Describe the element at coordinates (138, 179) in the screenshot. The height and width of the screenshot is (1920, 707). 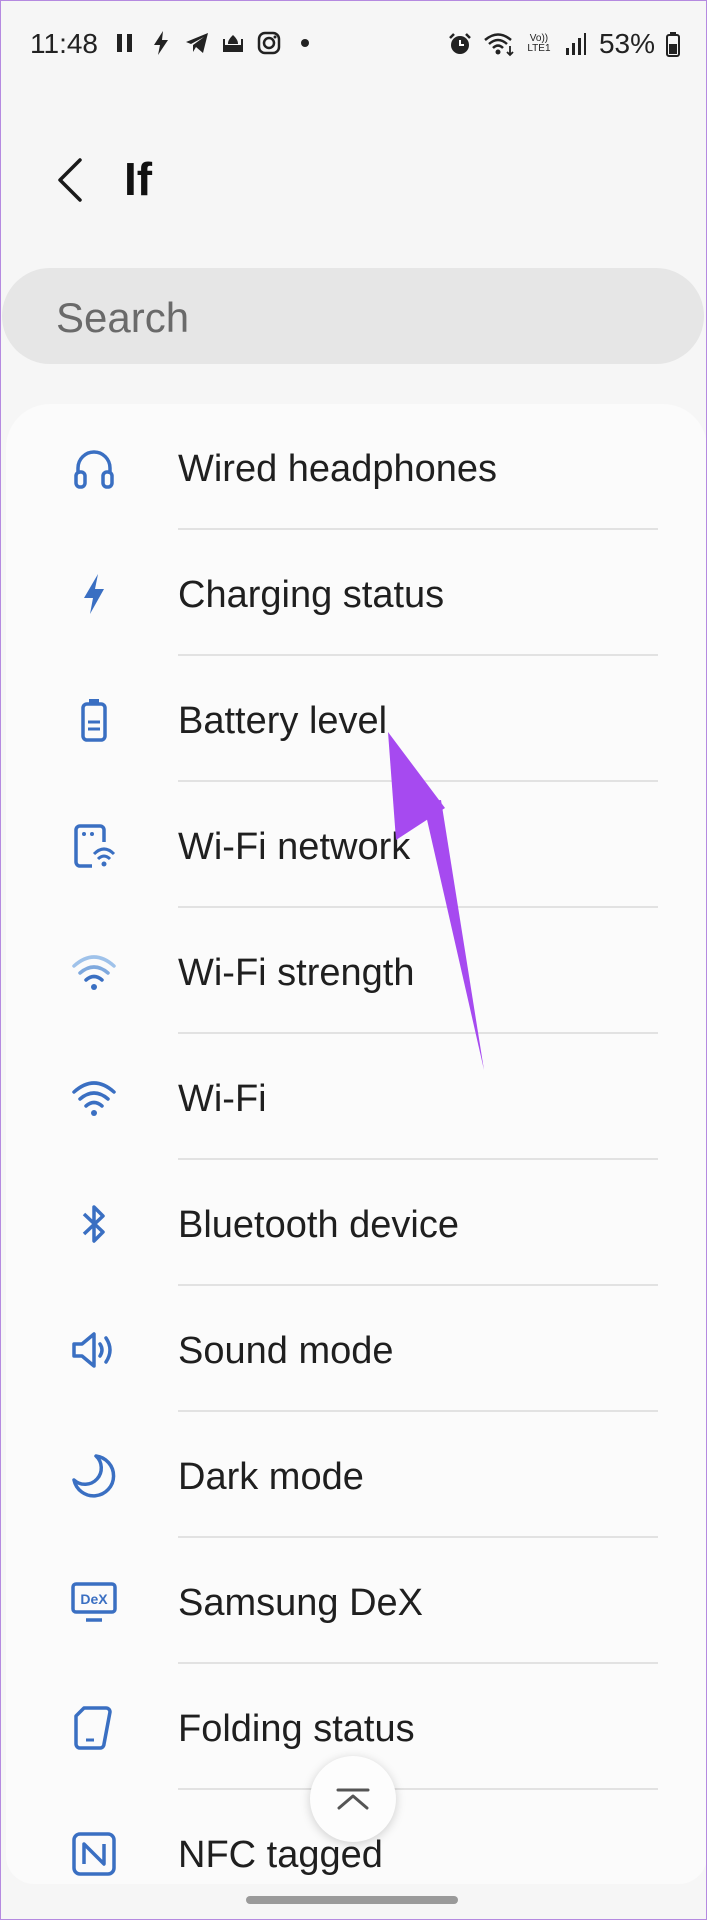
I see `page-title: If` at that location.